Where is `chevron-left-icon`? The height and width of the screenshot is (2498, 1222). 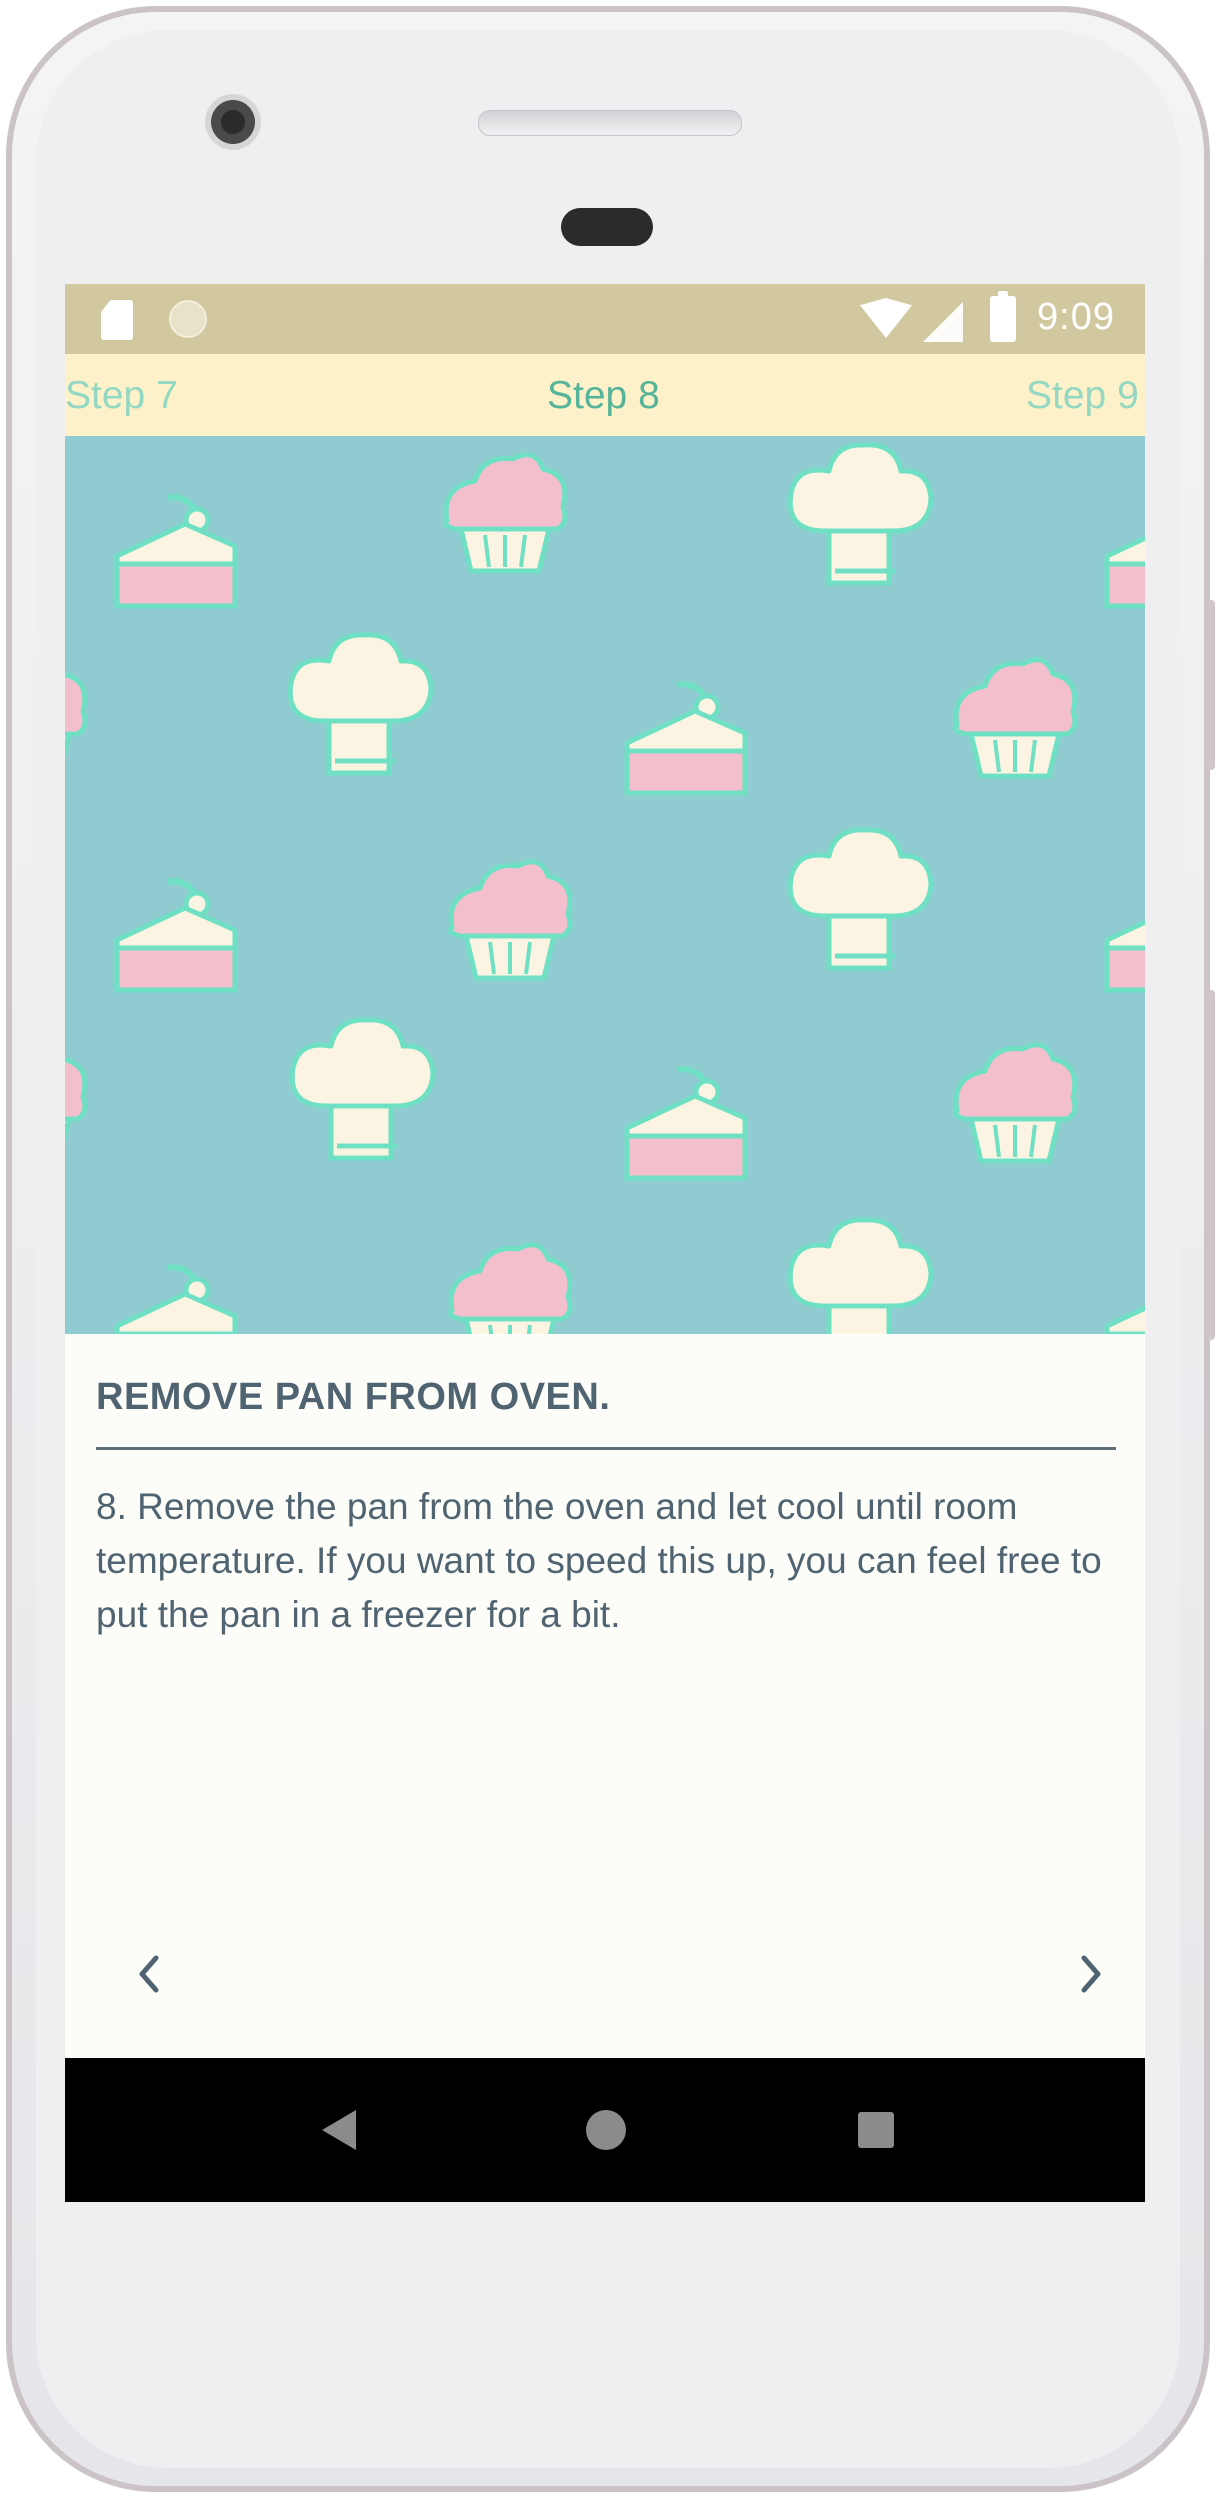
chevron-left-icon is located at coordinates (149, 1974).